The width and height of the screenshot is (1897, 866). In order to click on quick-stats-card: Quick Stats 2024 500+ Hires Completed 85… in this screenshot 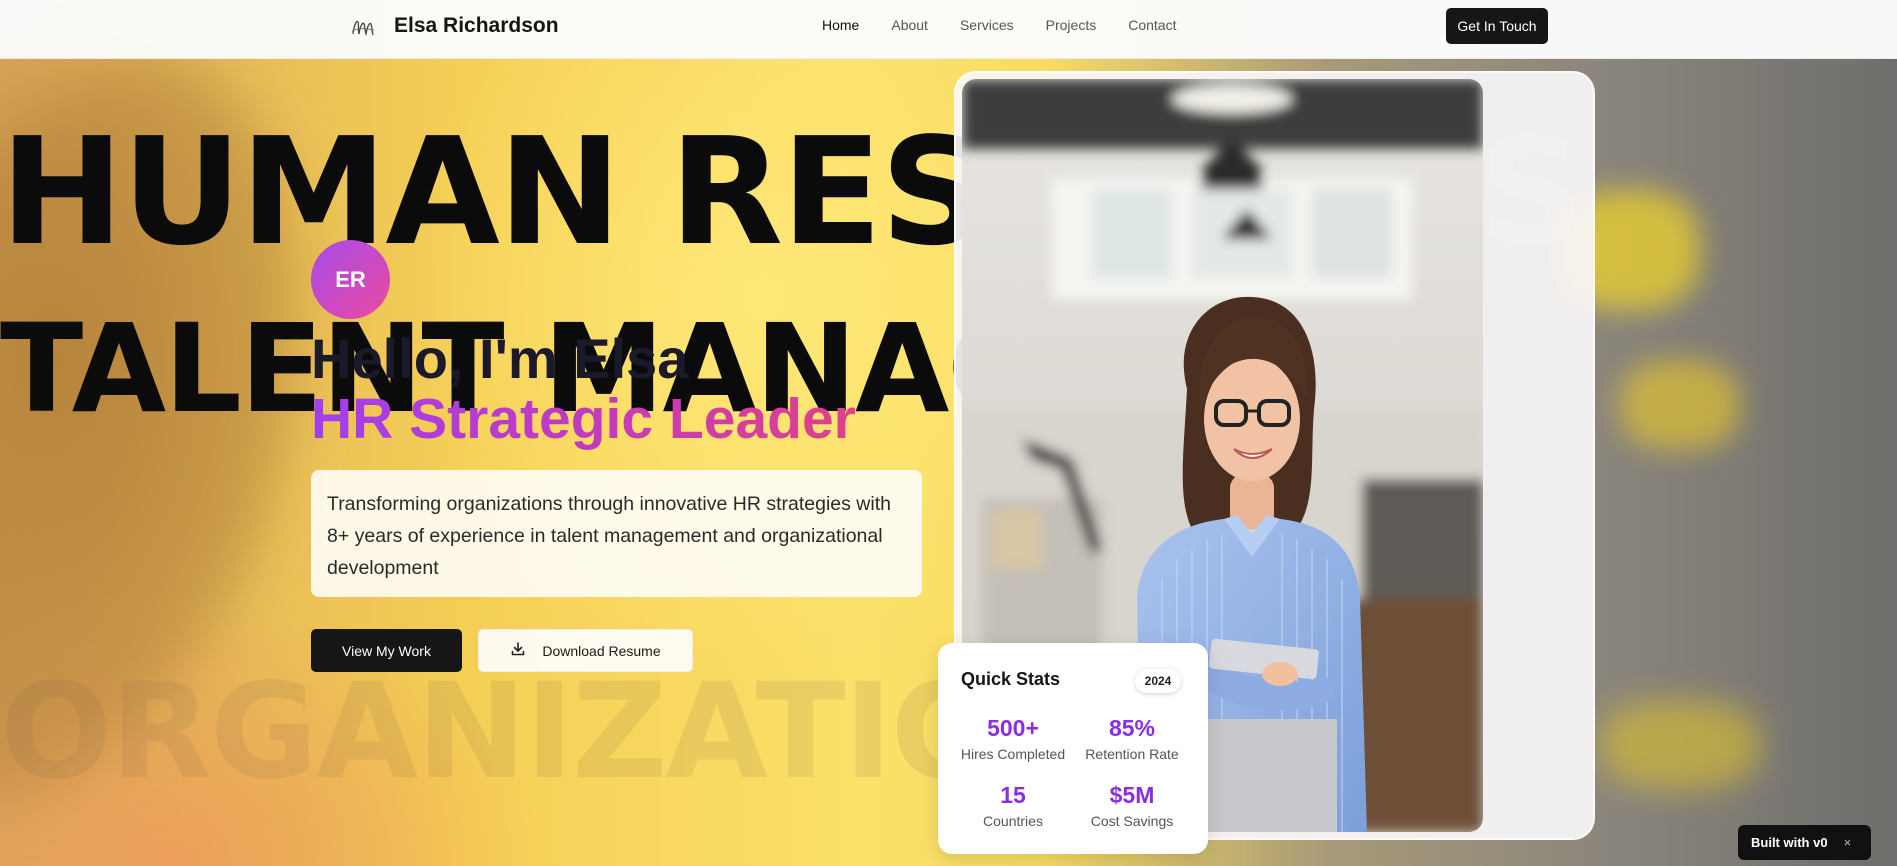, I will do `click(1073, 748)`.